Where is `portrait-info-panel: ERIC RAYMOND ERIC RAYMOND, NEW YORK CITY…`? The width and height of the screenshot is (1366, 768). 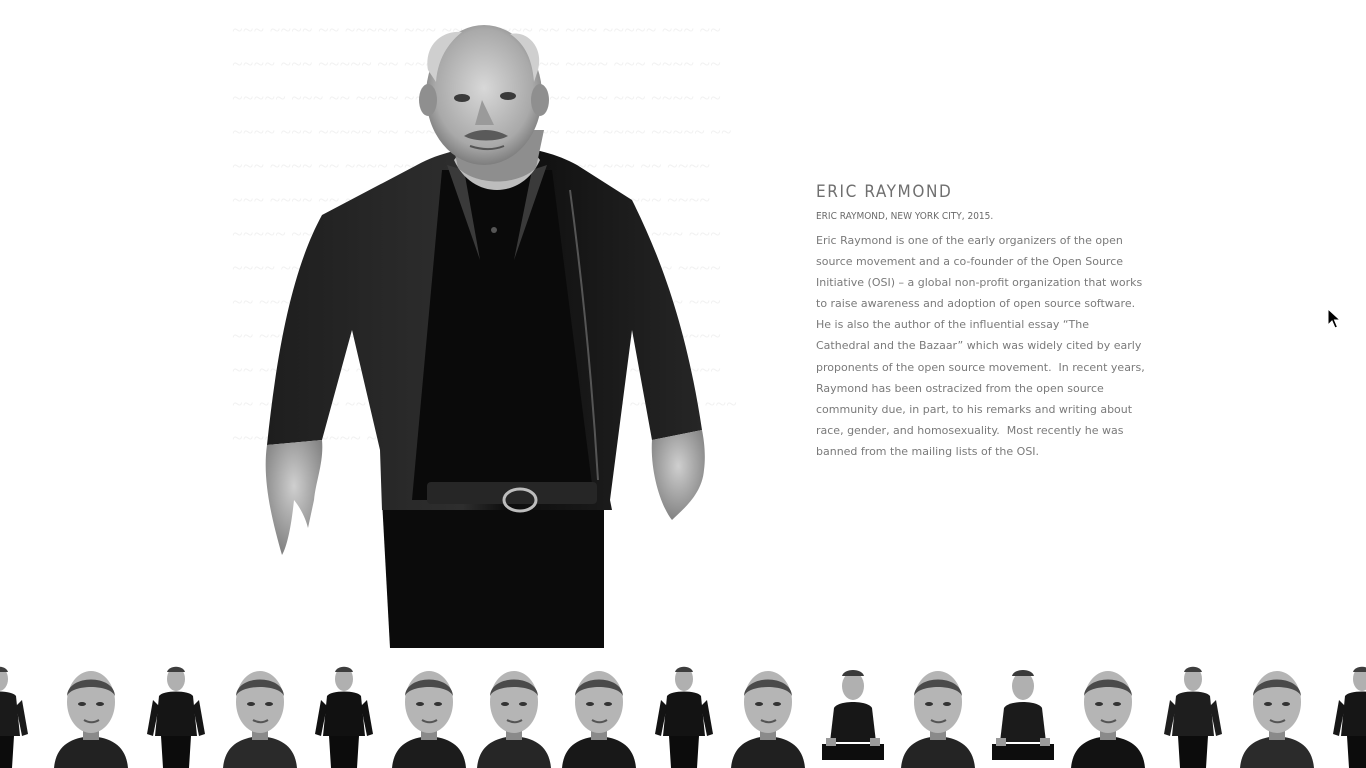
portrait-info-panel: ERIC RAYMOND ERIC RAYMOND, NEW YORK CITY… is located at coordinates (981, 321).